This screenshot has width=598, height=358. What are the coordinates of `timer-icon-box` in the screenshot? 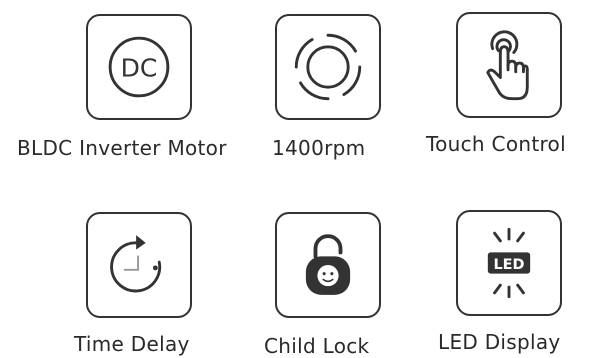 It's located at (139, 265).